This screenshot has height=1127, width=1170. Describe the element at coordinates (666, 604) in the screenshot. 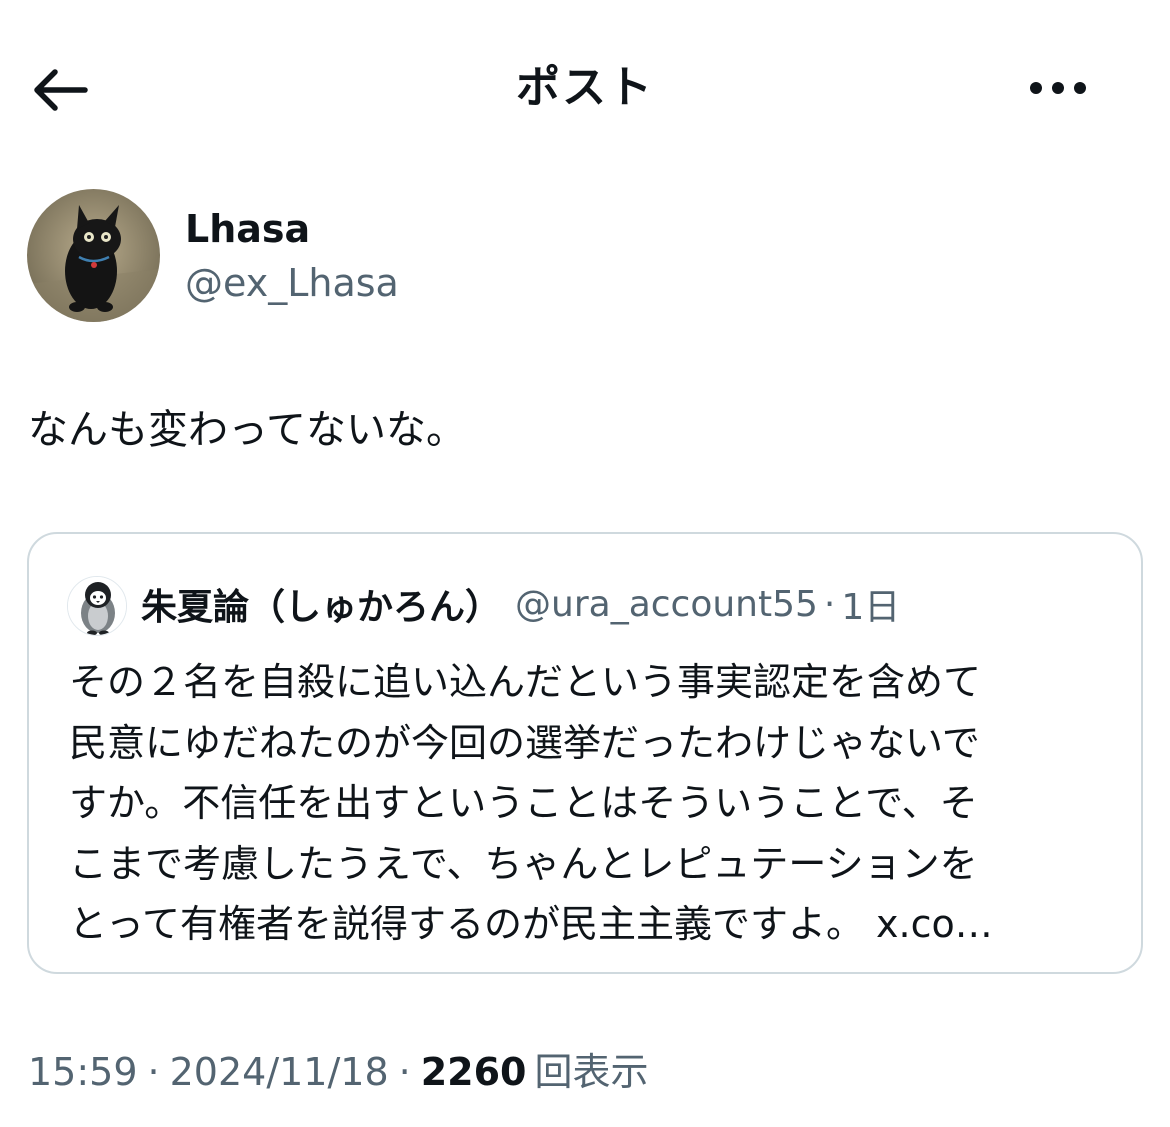

I see `quoted-author-handle: @ura_account55` at that location.